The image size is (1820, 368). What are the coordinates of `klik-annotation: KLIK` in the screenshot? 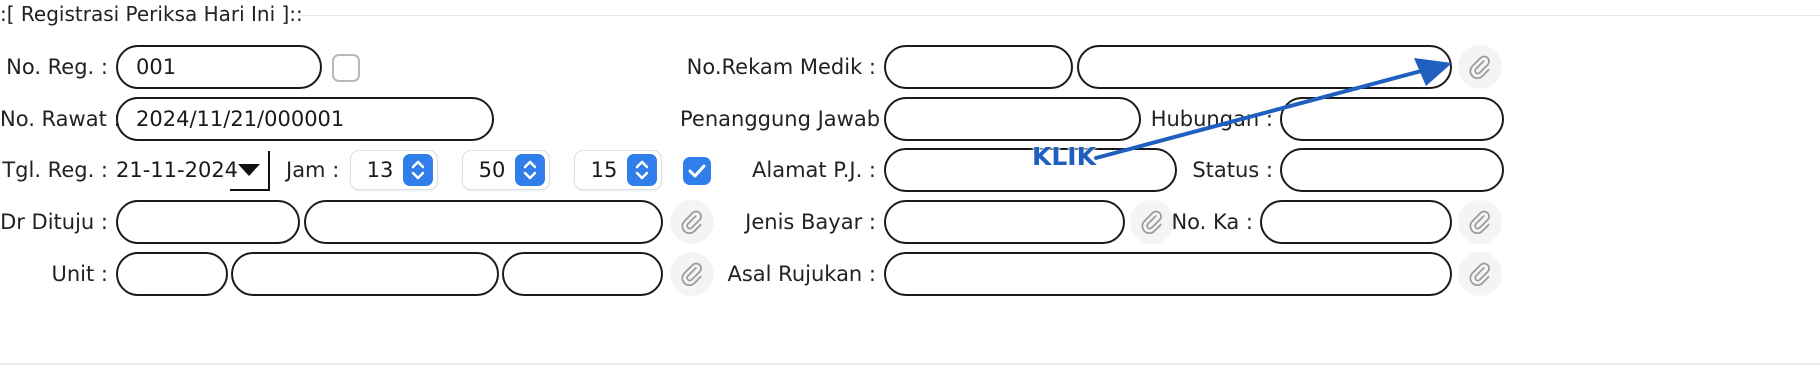 It's located at (1064, 156).